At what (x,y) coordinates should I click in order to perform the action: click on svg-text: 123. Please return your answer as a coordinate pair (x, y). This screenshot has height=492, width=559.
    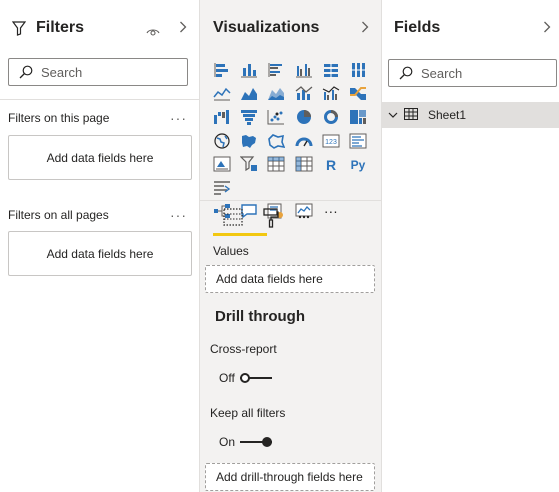
    Looking at the image, I should click on (331, 142).